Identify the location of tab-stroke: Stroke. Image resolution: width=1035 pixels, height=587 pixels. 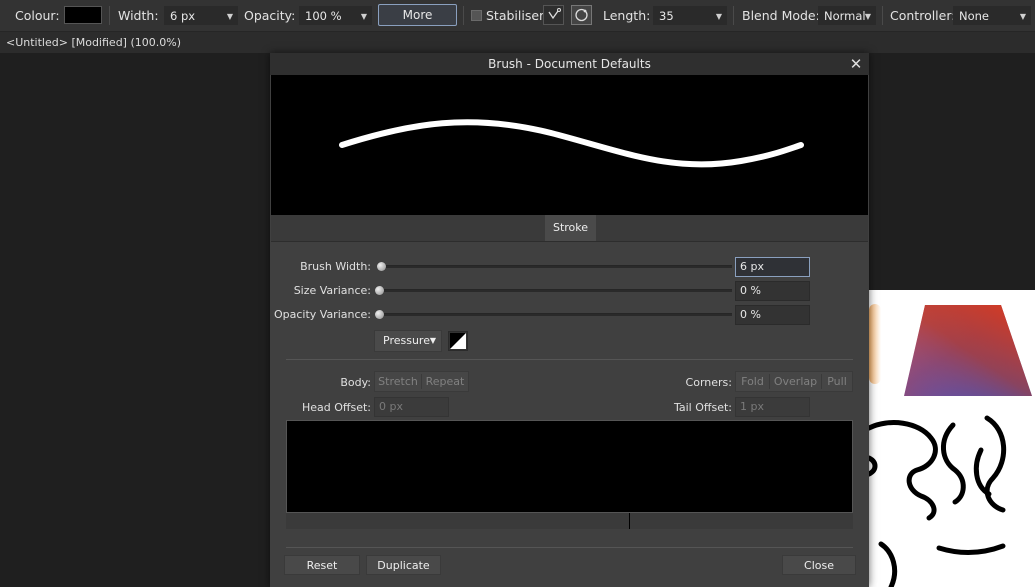
(570, 228).